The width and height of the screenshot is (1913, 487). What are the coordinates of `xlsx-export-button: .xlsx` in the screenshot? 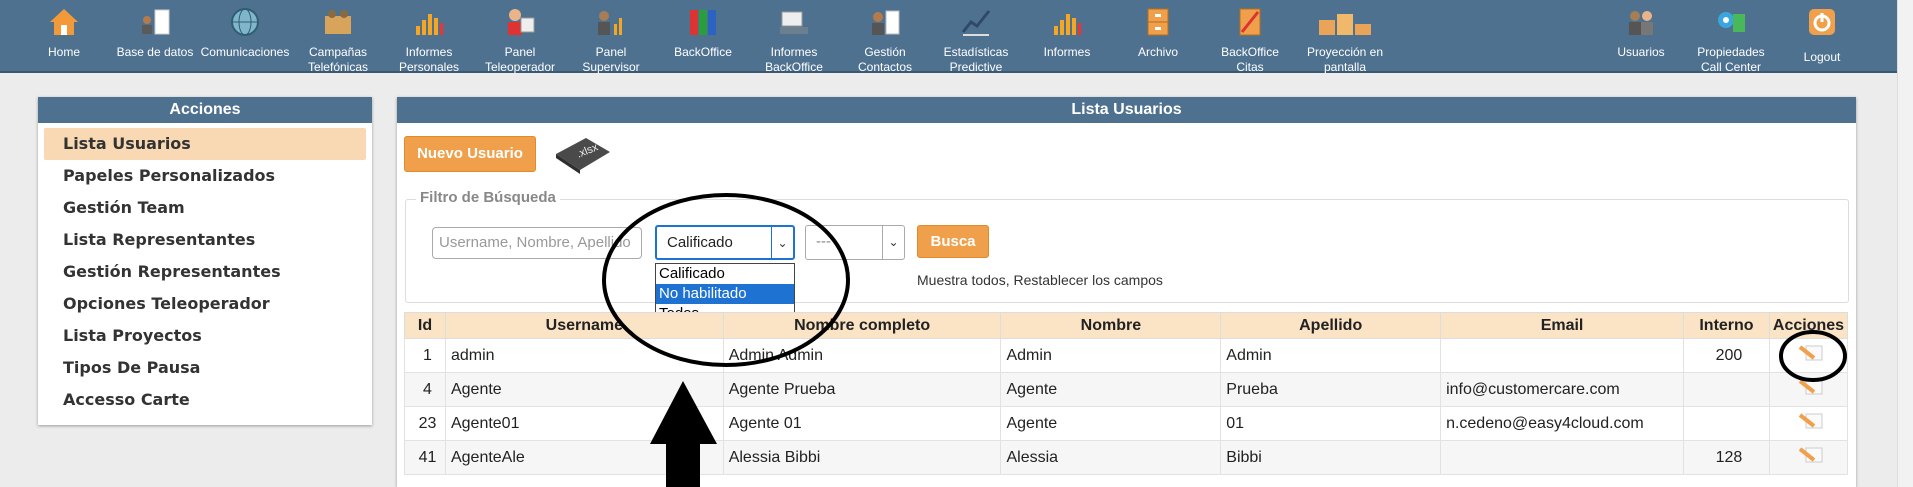 It's located at (582, 154).